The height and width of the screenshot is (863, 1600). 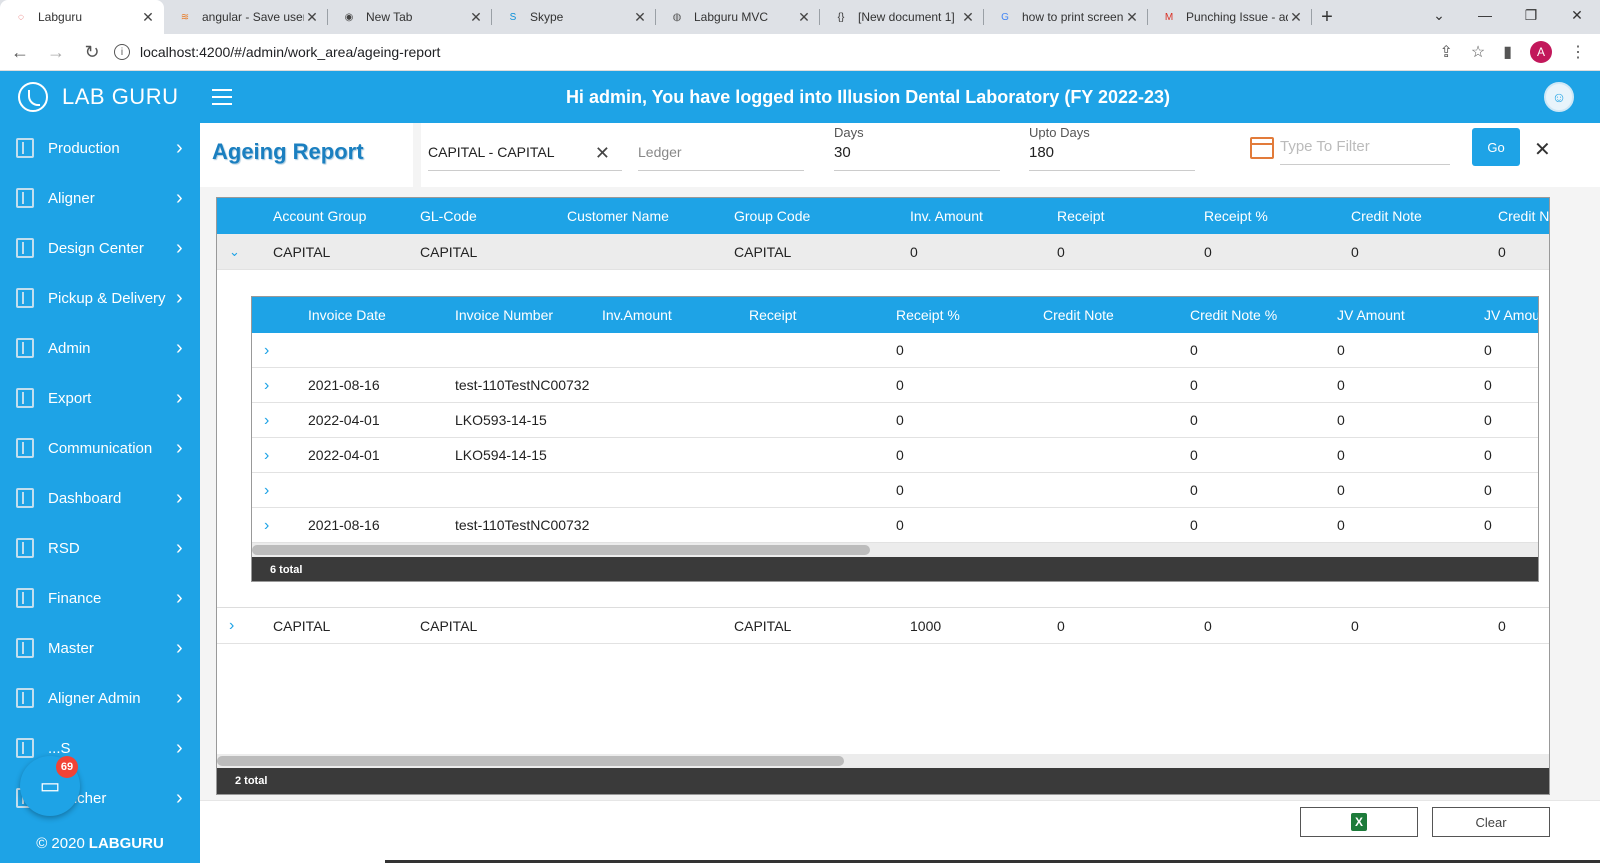 What do you see at coordinates (895, 455) in the screenshot?
I see `table-row: › 2022-04-01 LKO594-14-15 0 0 0 0` at bounding box center [895, 455].